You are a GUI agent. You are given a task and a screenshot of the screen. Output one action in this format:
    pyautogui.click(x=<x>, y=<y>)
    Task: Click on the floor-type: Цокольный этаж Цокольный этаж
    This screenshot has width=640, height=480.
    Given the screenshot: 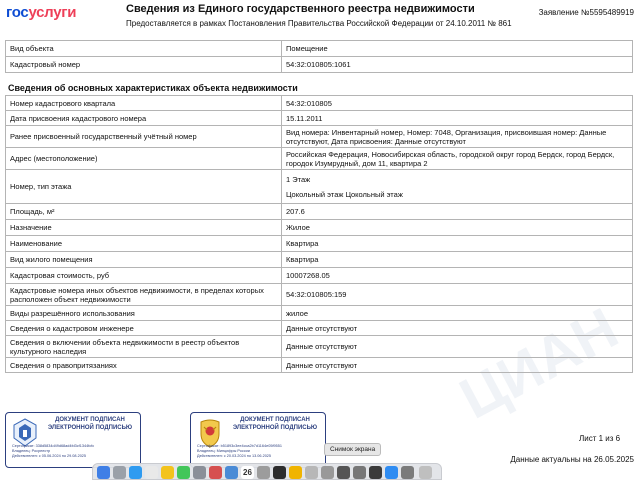 What is the action you would take?
    pyautogui.click(x=344, y=194)
    